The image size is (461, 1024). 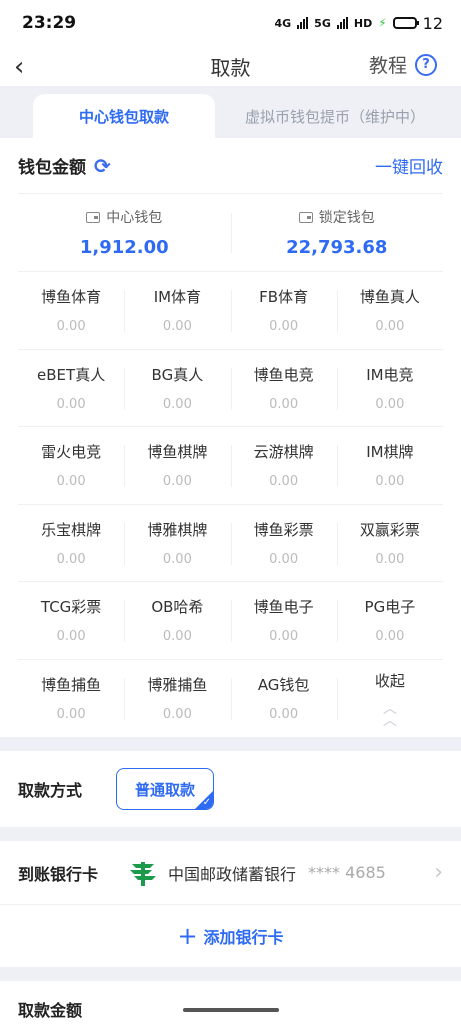 What do you see at coordinates (71, 388) in the screenshot?
I see `platform-item: eBET真人 0.00` at bounding box center [71, 388].